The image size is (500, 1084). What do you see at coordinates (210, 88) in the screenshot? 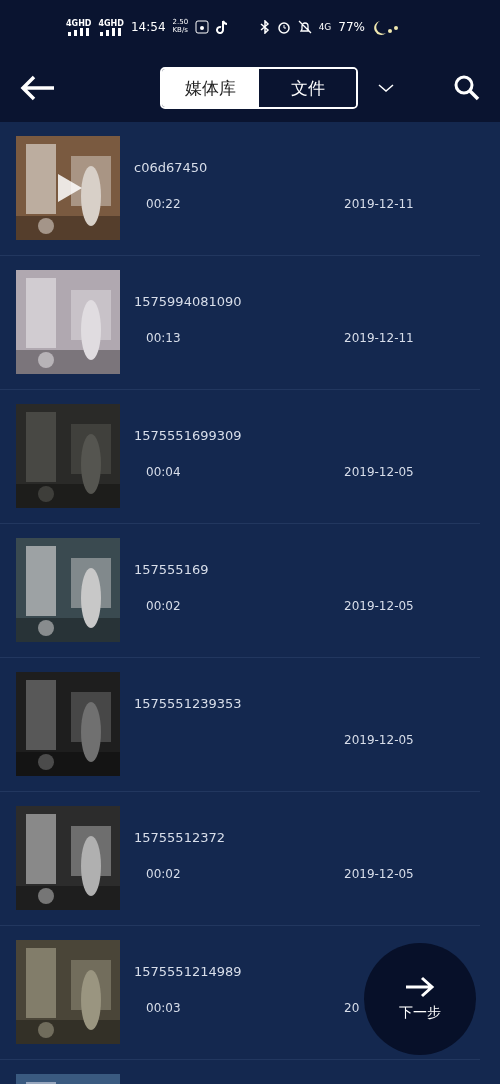
I see `tab: 媒体库` at bounding box center [210, 88].